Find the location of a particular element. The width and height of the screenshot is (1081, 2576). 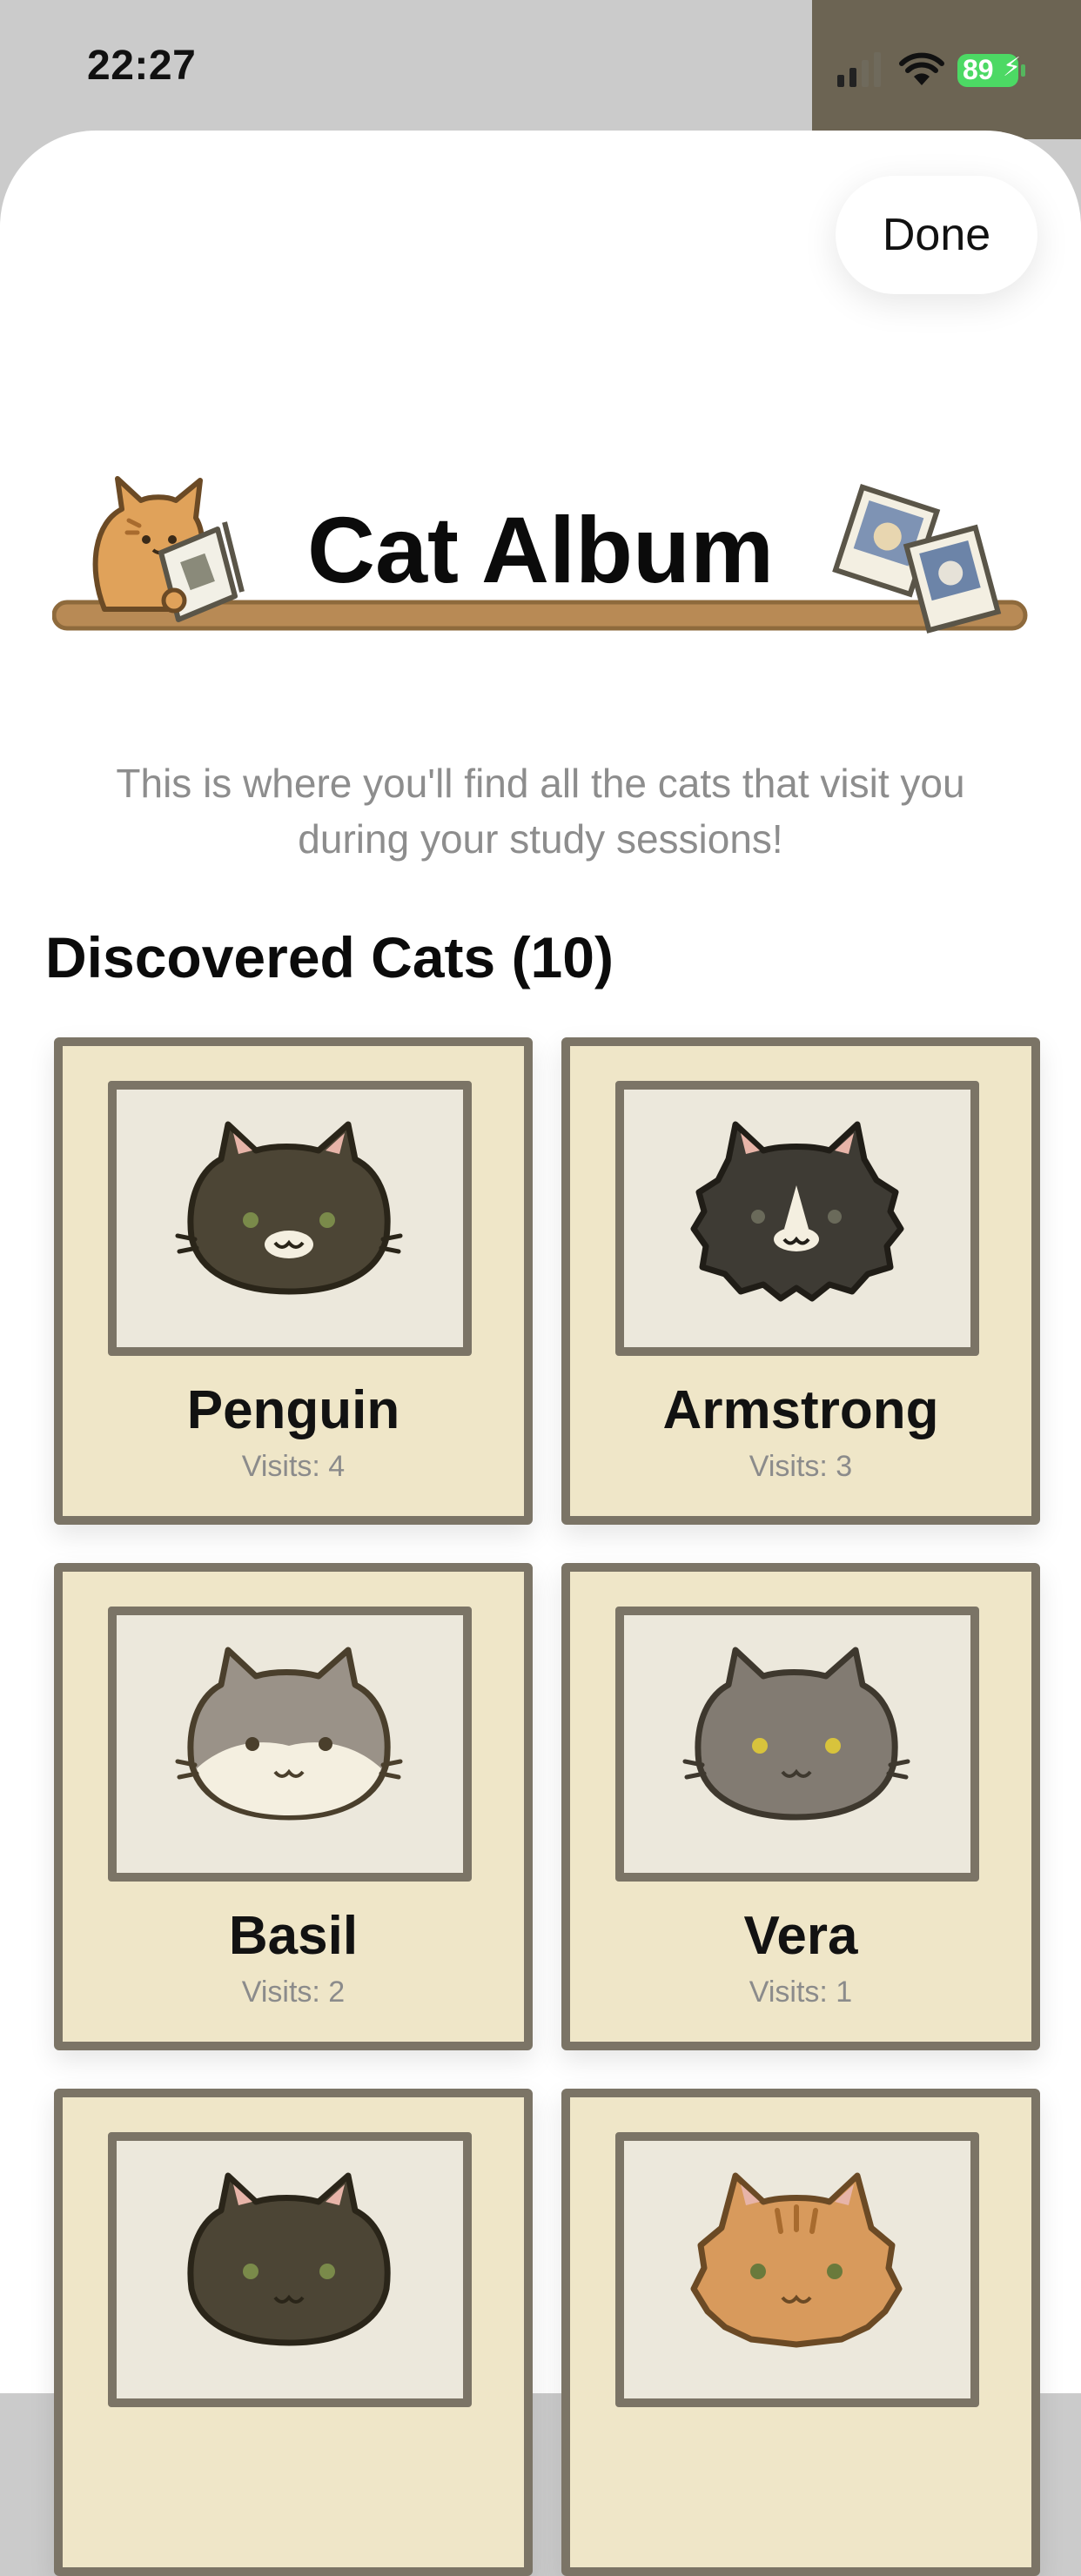

status-time: 22:27 is located at coordinates (142, 66).